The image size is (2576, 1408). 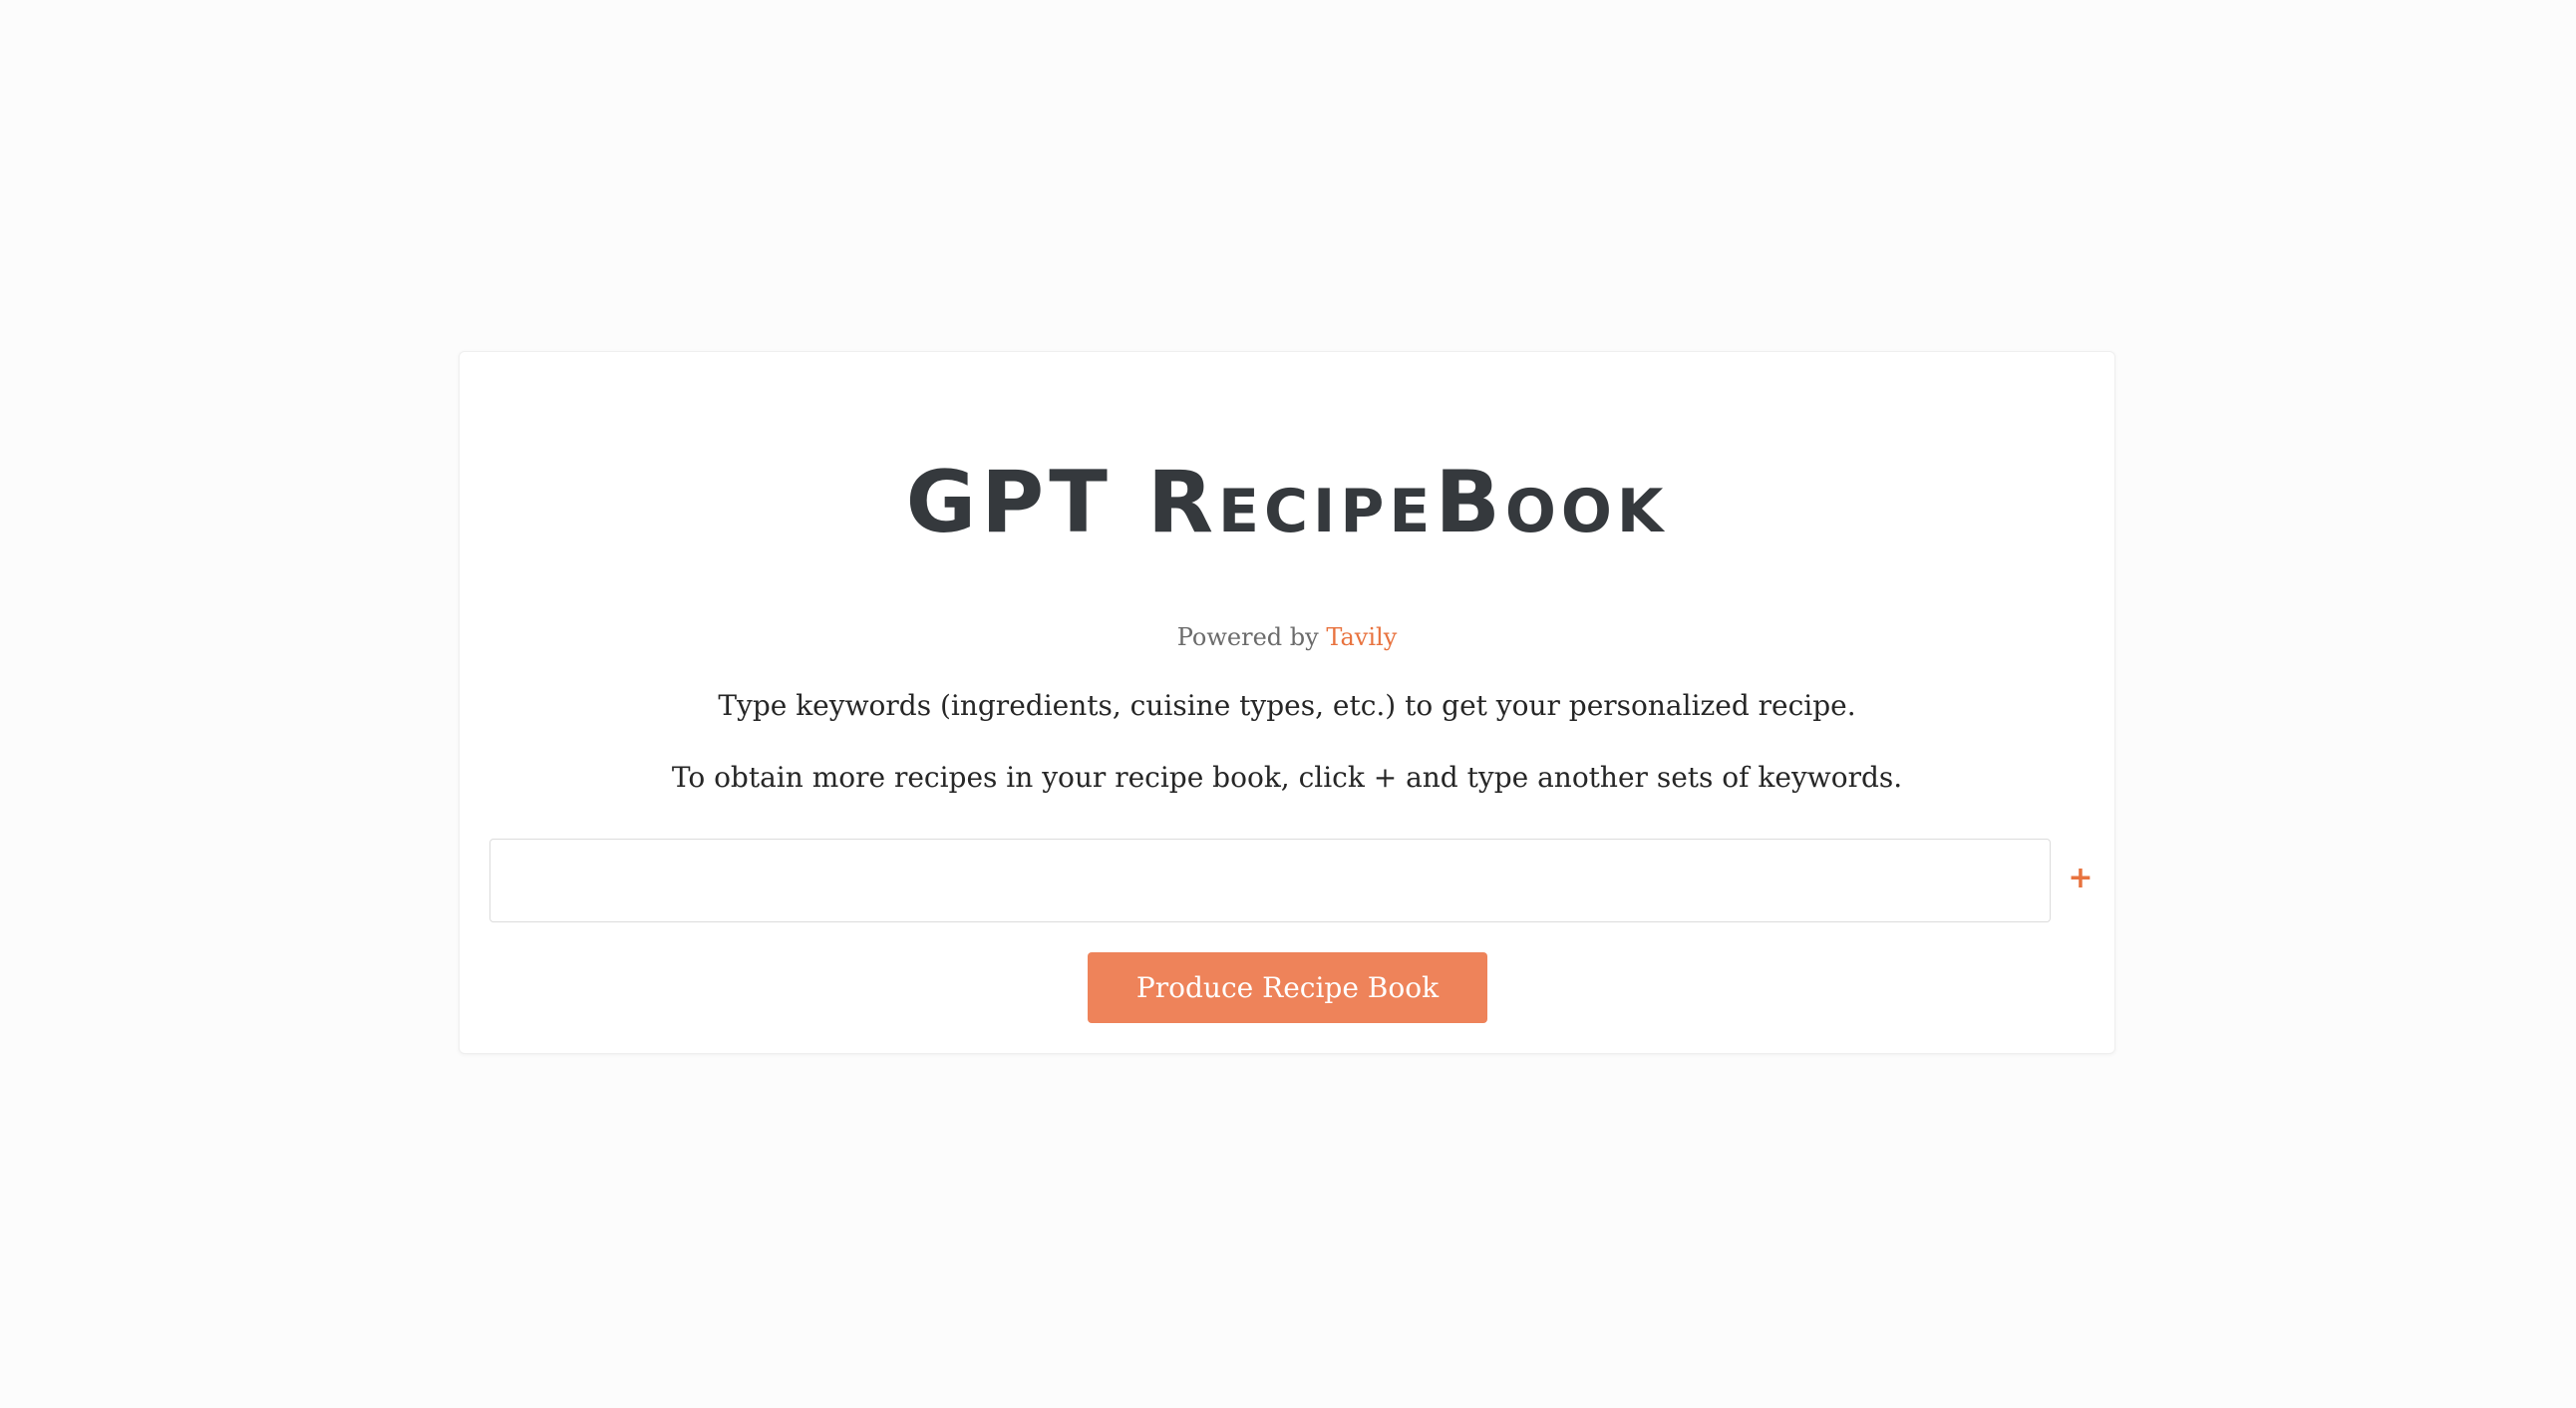 What do you see at coordinates (1287, 988) in the screenshot?
I see `produce-recipe-book-button: Produce Recipe Book` at bounding box center [1287, 988].